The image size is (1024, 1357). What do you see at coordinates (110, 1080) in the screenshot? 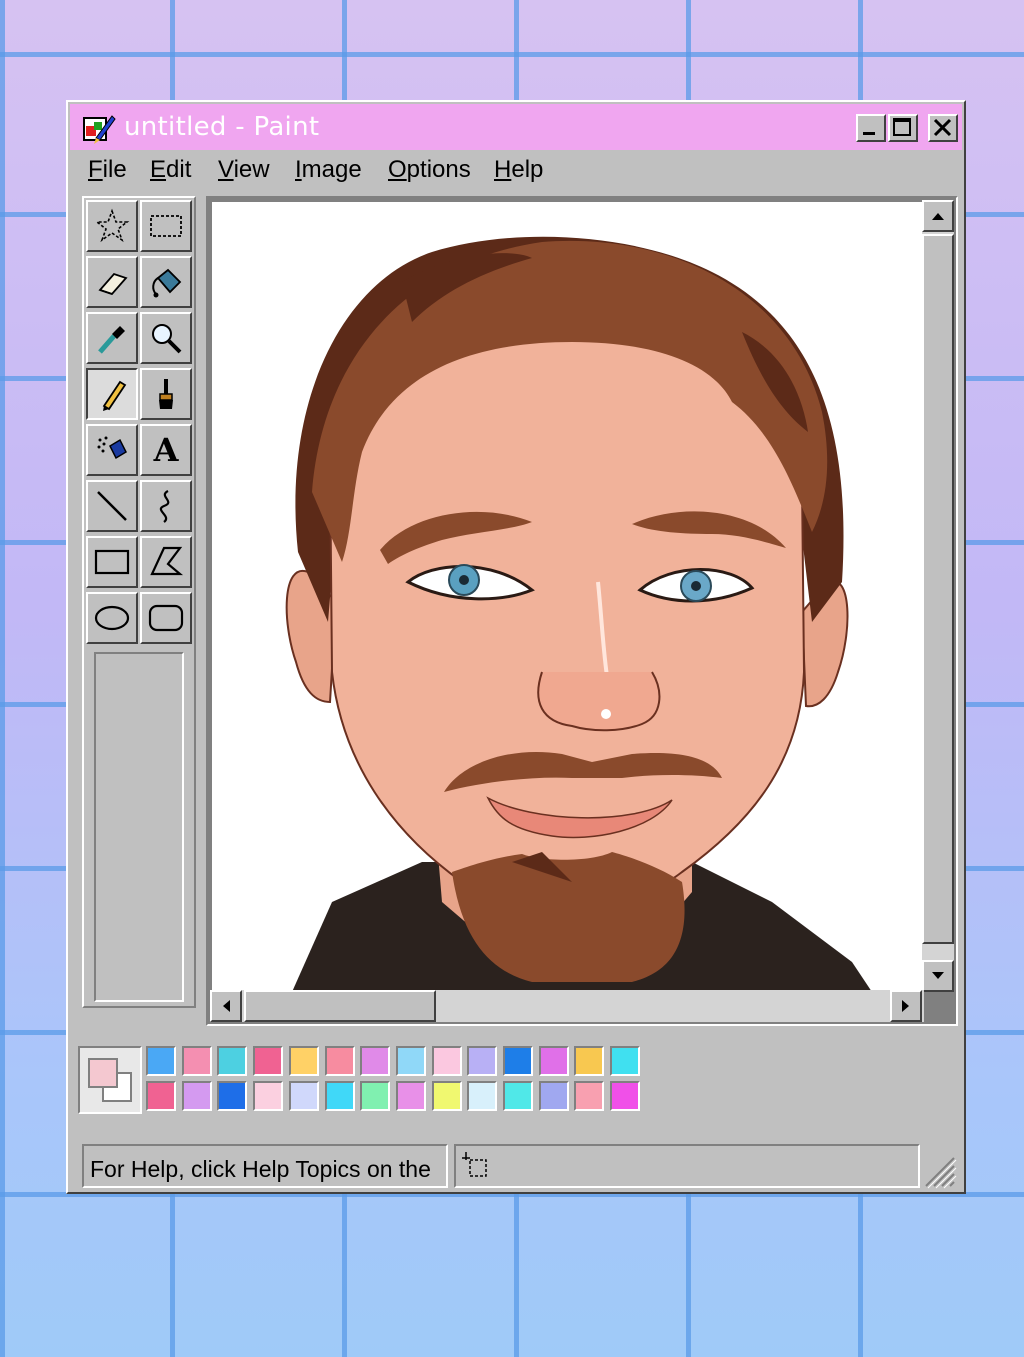
I see `current-colors-indicator` at bounding box center [110, 1080].